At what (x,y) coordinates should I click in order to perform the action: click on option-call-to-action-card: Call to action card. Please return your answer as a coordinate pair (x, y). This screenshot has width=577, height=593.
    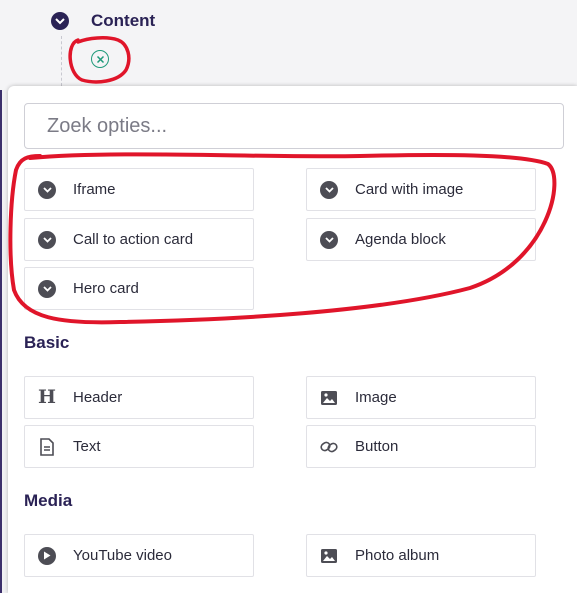
    Looking at the image, I should click on (139, 239).